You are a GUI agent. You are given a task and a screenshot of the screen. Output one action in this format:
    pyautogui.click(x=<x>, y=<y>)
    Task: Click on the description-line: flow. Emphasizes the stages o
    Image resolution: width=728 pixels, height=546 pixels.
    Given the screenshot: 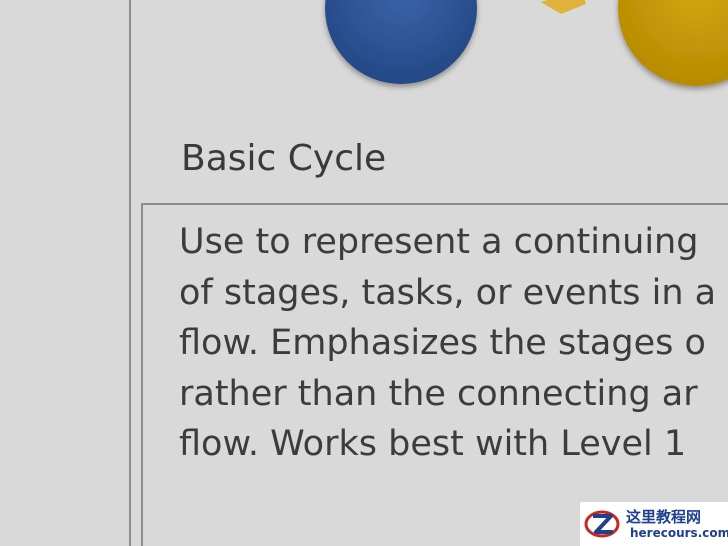 What is the action you would take?
    pyautogui.click(x=442, y=343)
    